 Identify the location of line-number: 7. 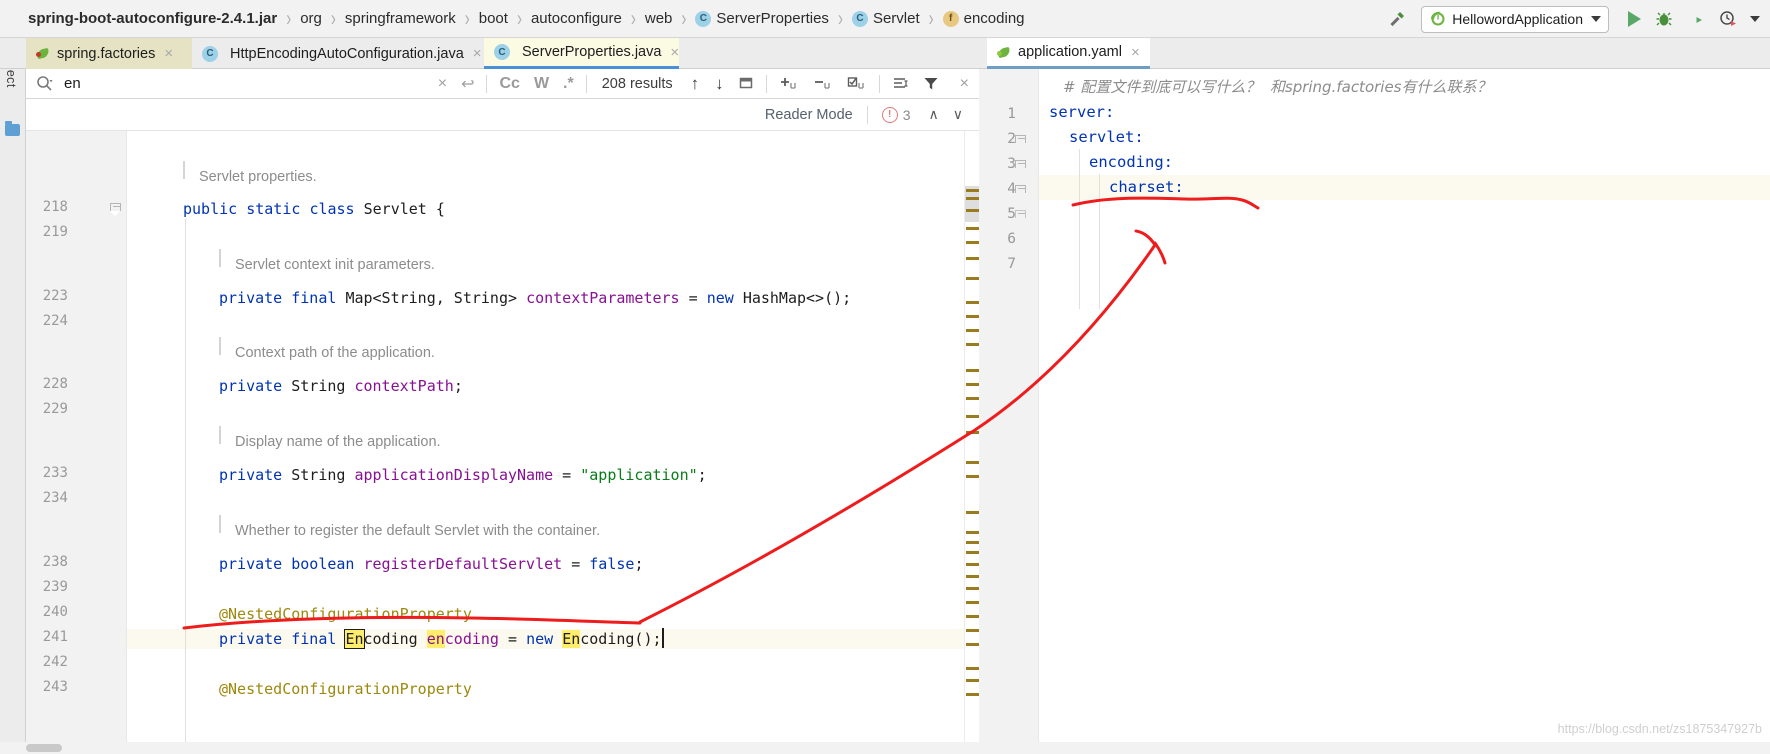
(1011, 264).